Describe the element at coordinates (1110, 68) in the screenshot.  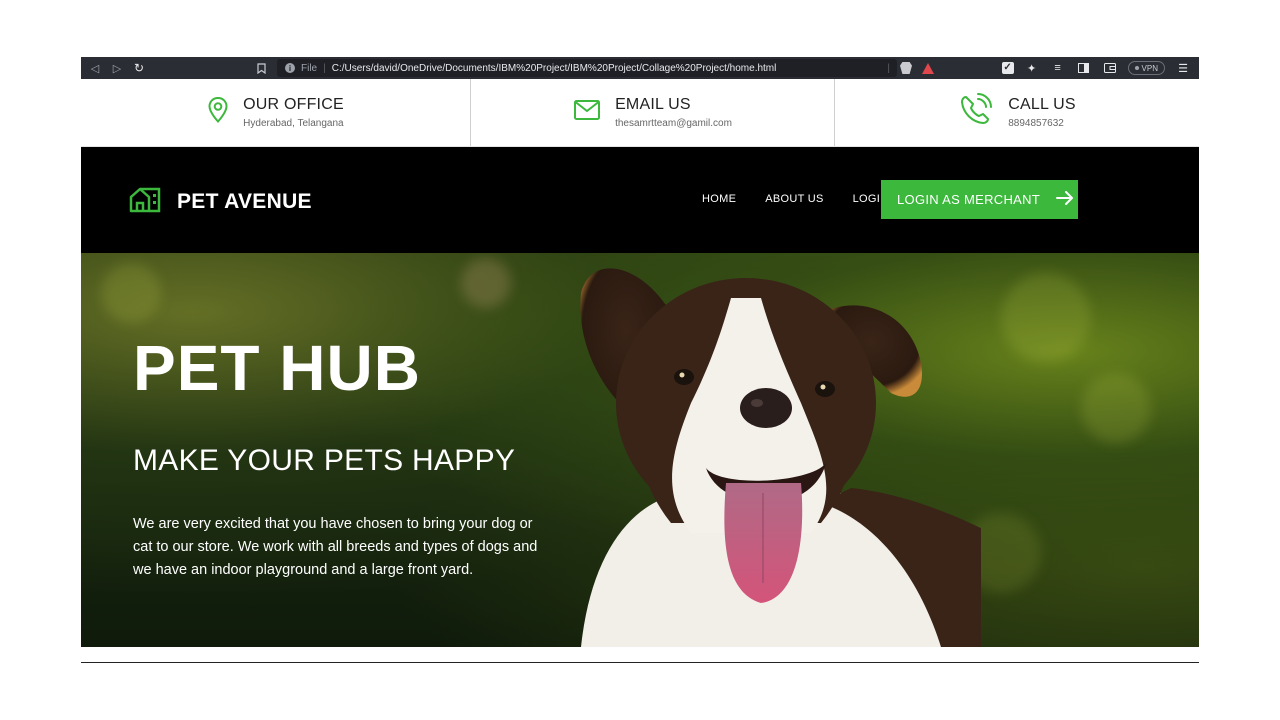
I see `wallet-icon` at that location.